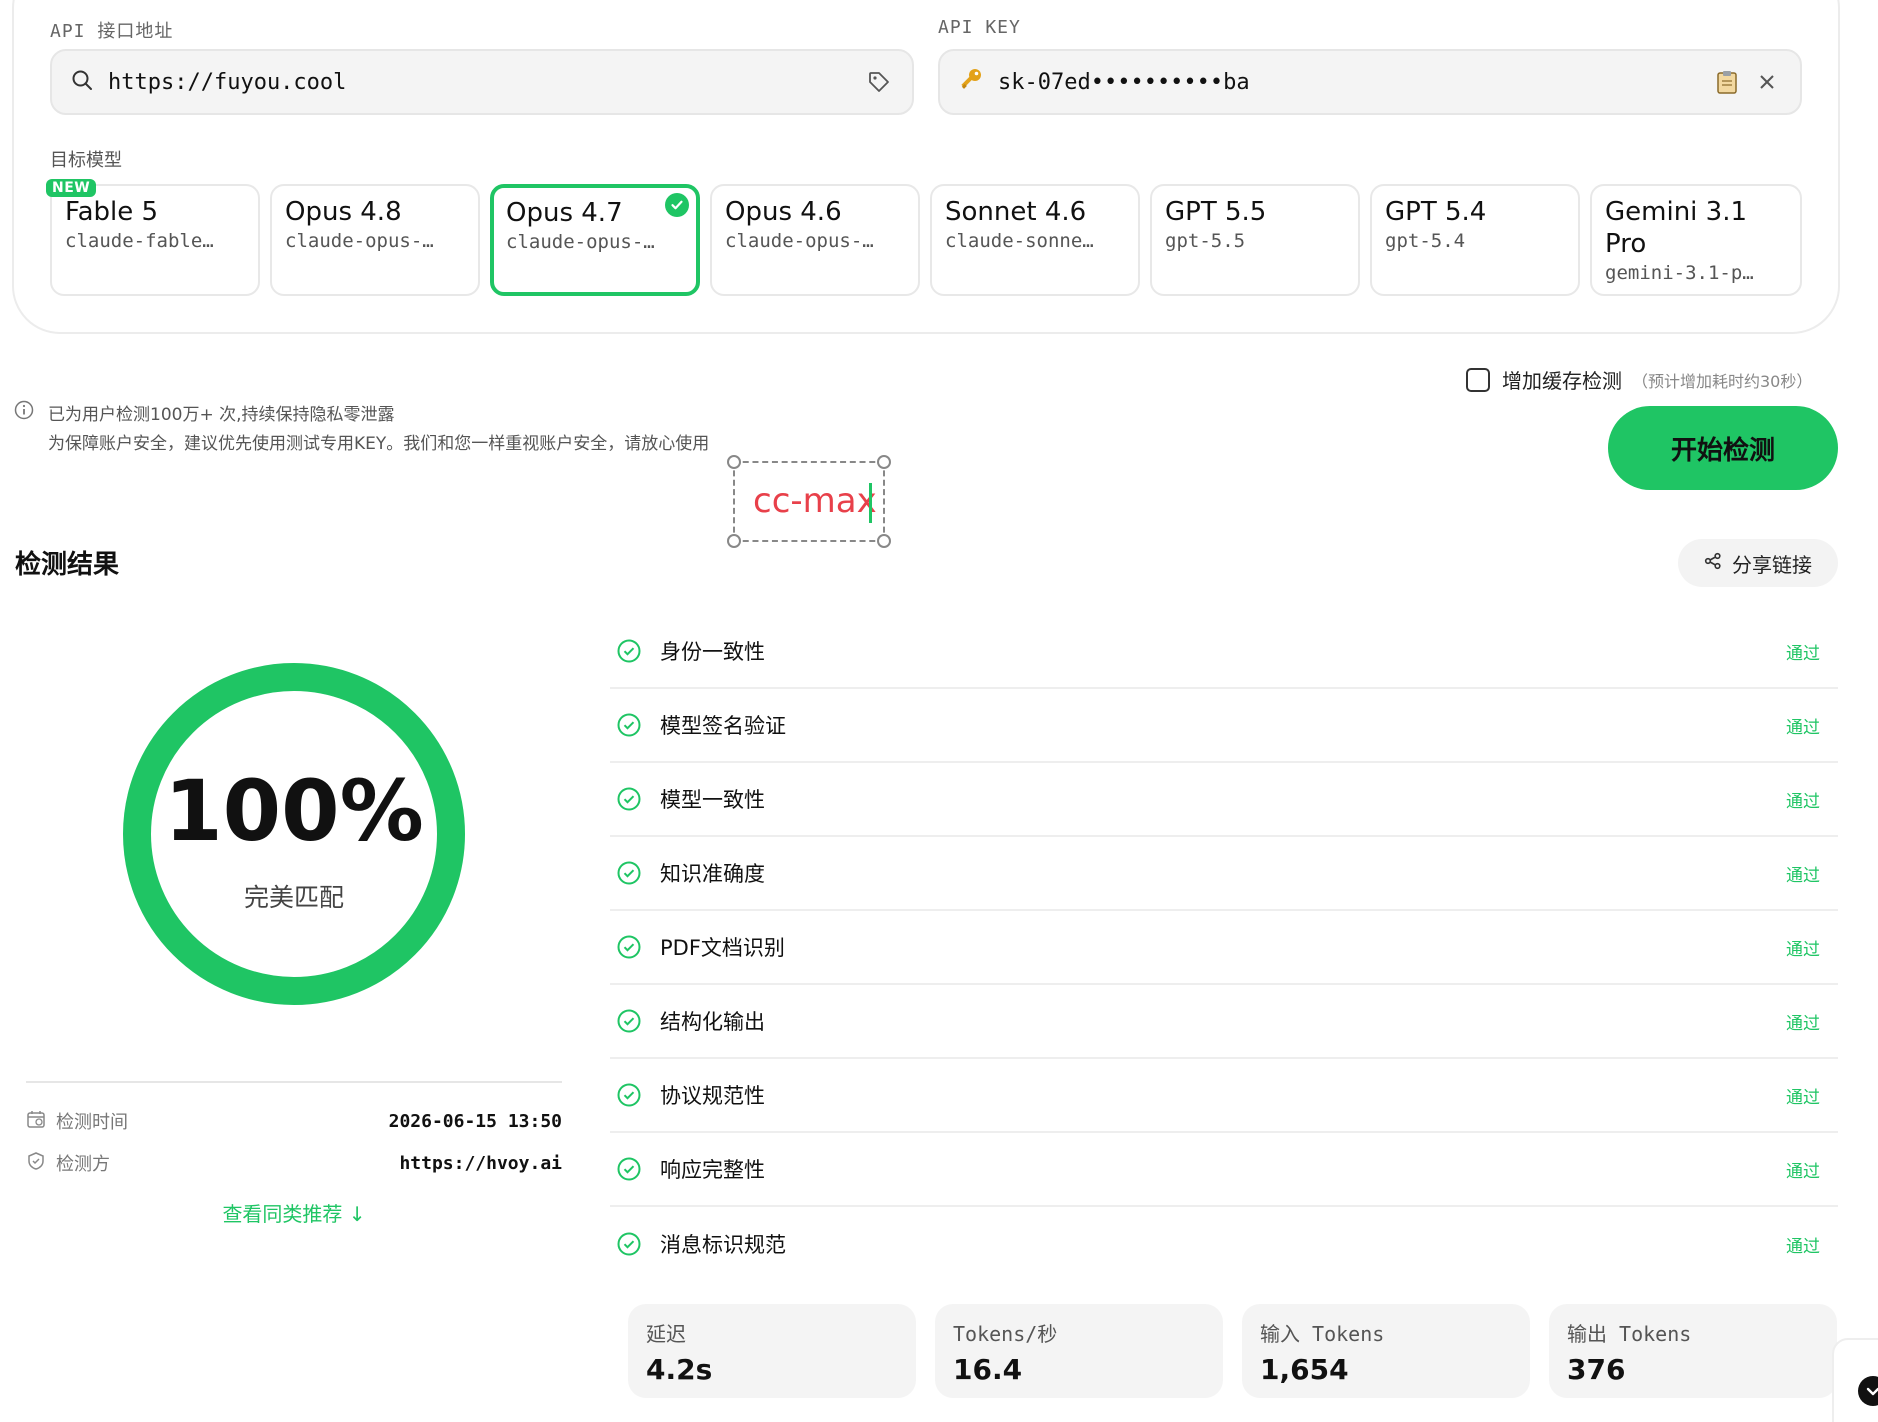 This screenshot has height=1422, width=1878. What do you see at coordinates (815, 501) in the screenshot?
I see `annotation-text: cc-max` at bounding box center [815, 501].